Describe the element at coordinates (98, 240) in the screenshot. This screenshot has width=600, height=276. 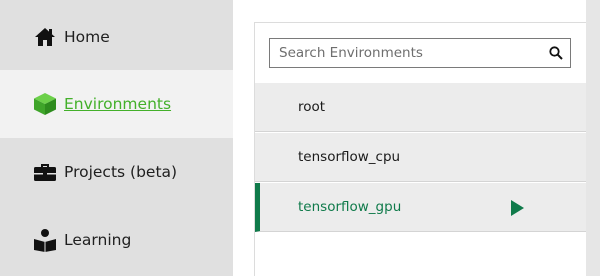
I see `sidebar-item-label: Learning` at that location.